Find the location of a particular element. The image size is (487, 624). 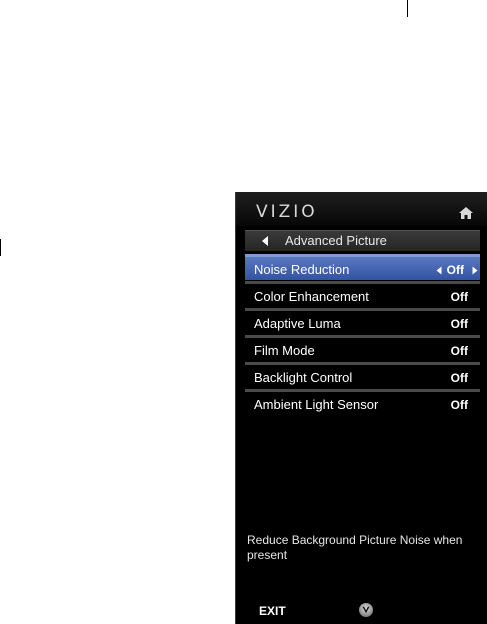

menu-footer: EXIT is located at coordinates (361, 610).